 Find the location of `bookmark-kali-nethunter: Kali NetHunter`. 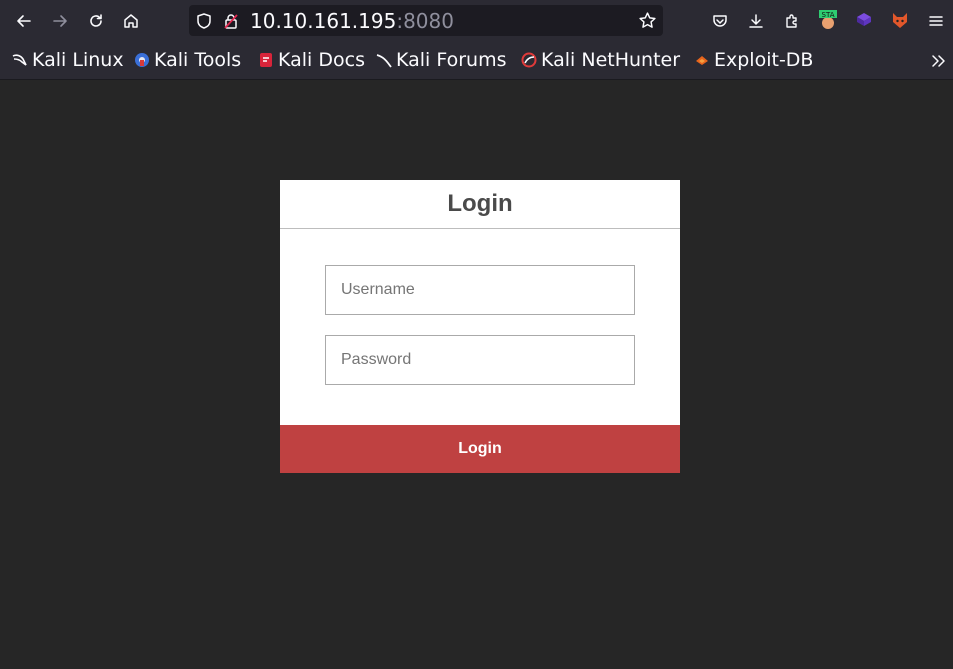

bookmark-kali-nethunter: Kali NetHunter is located at coordinates (600, 60).